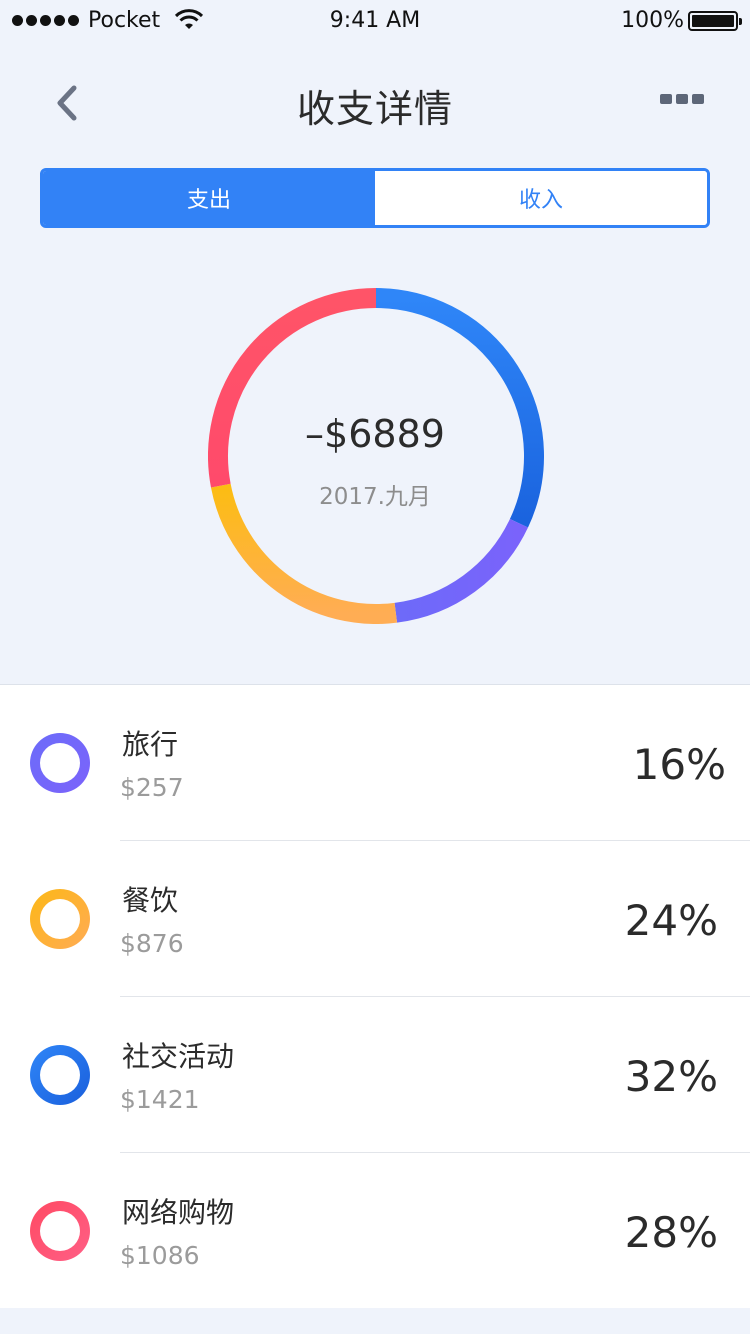 This screenshot has height=1334, width=750. I want to click on item-percent: 28%, so click(671, 1232).